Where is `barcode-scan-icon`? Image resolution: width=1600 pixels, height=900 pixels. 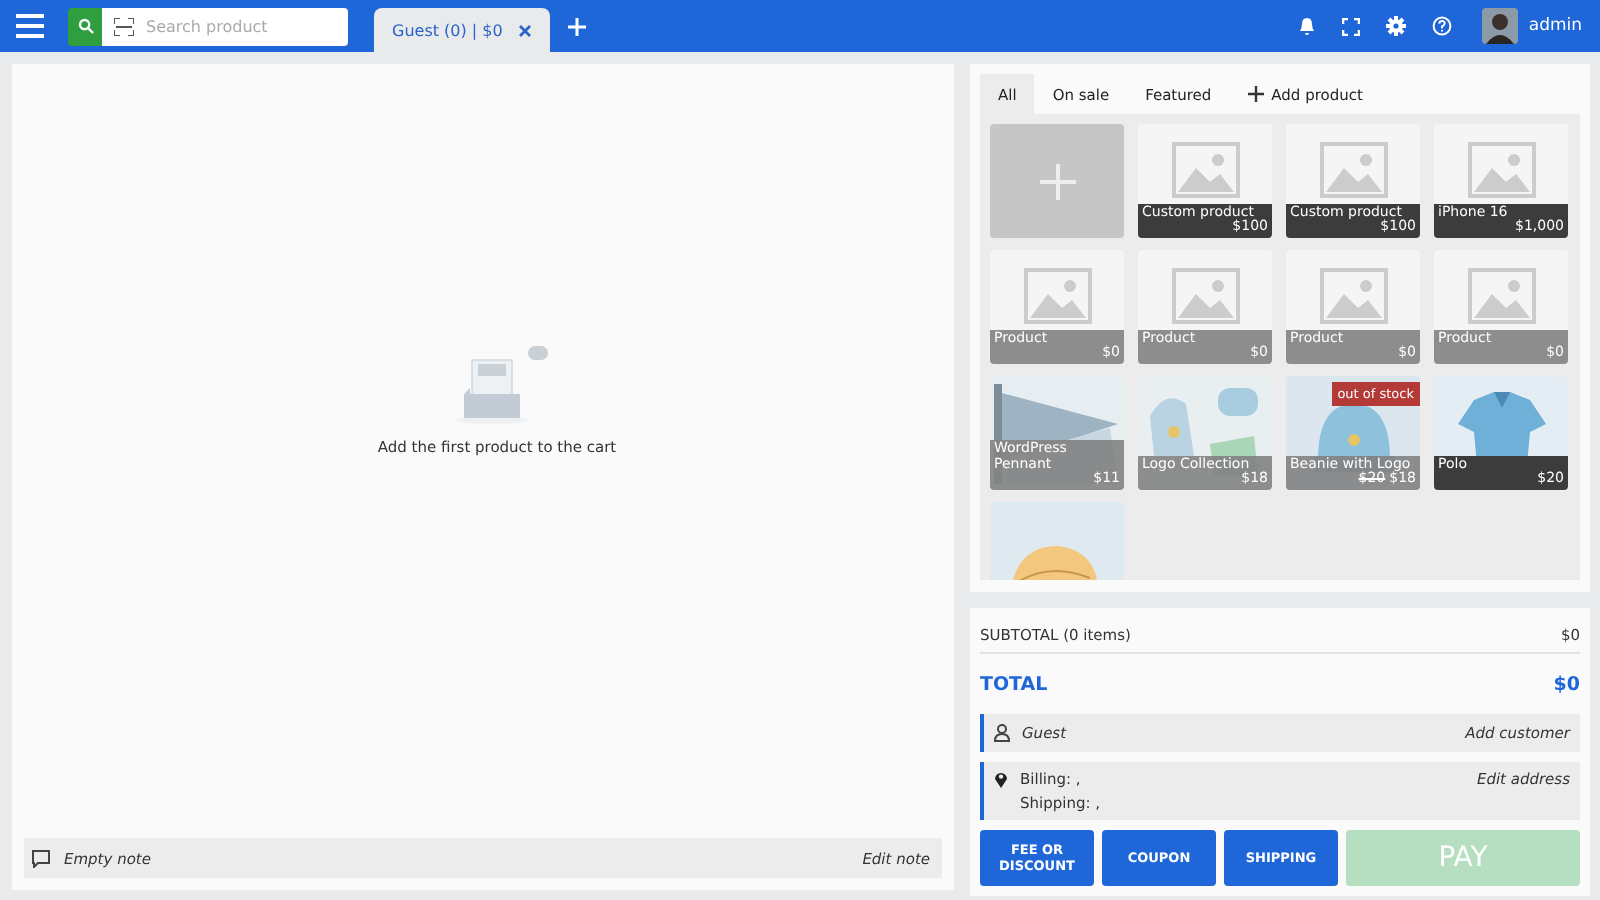
barcode-scan-icon is located at coordinates (124, 26).